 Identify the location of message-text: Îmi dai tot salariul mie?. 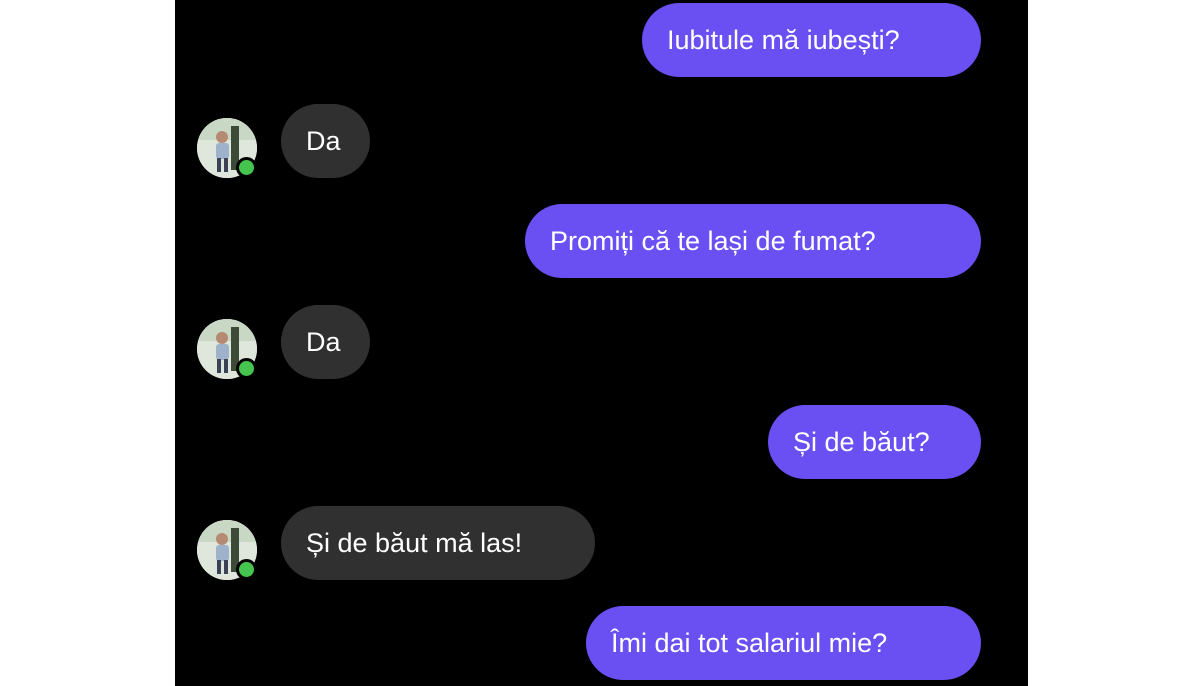
(749, 642).